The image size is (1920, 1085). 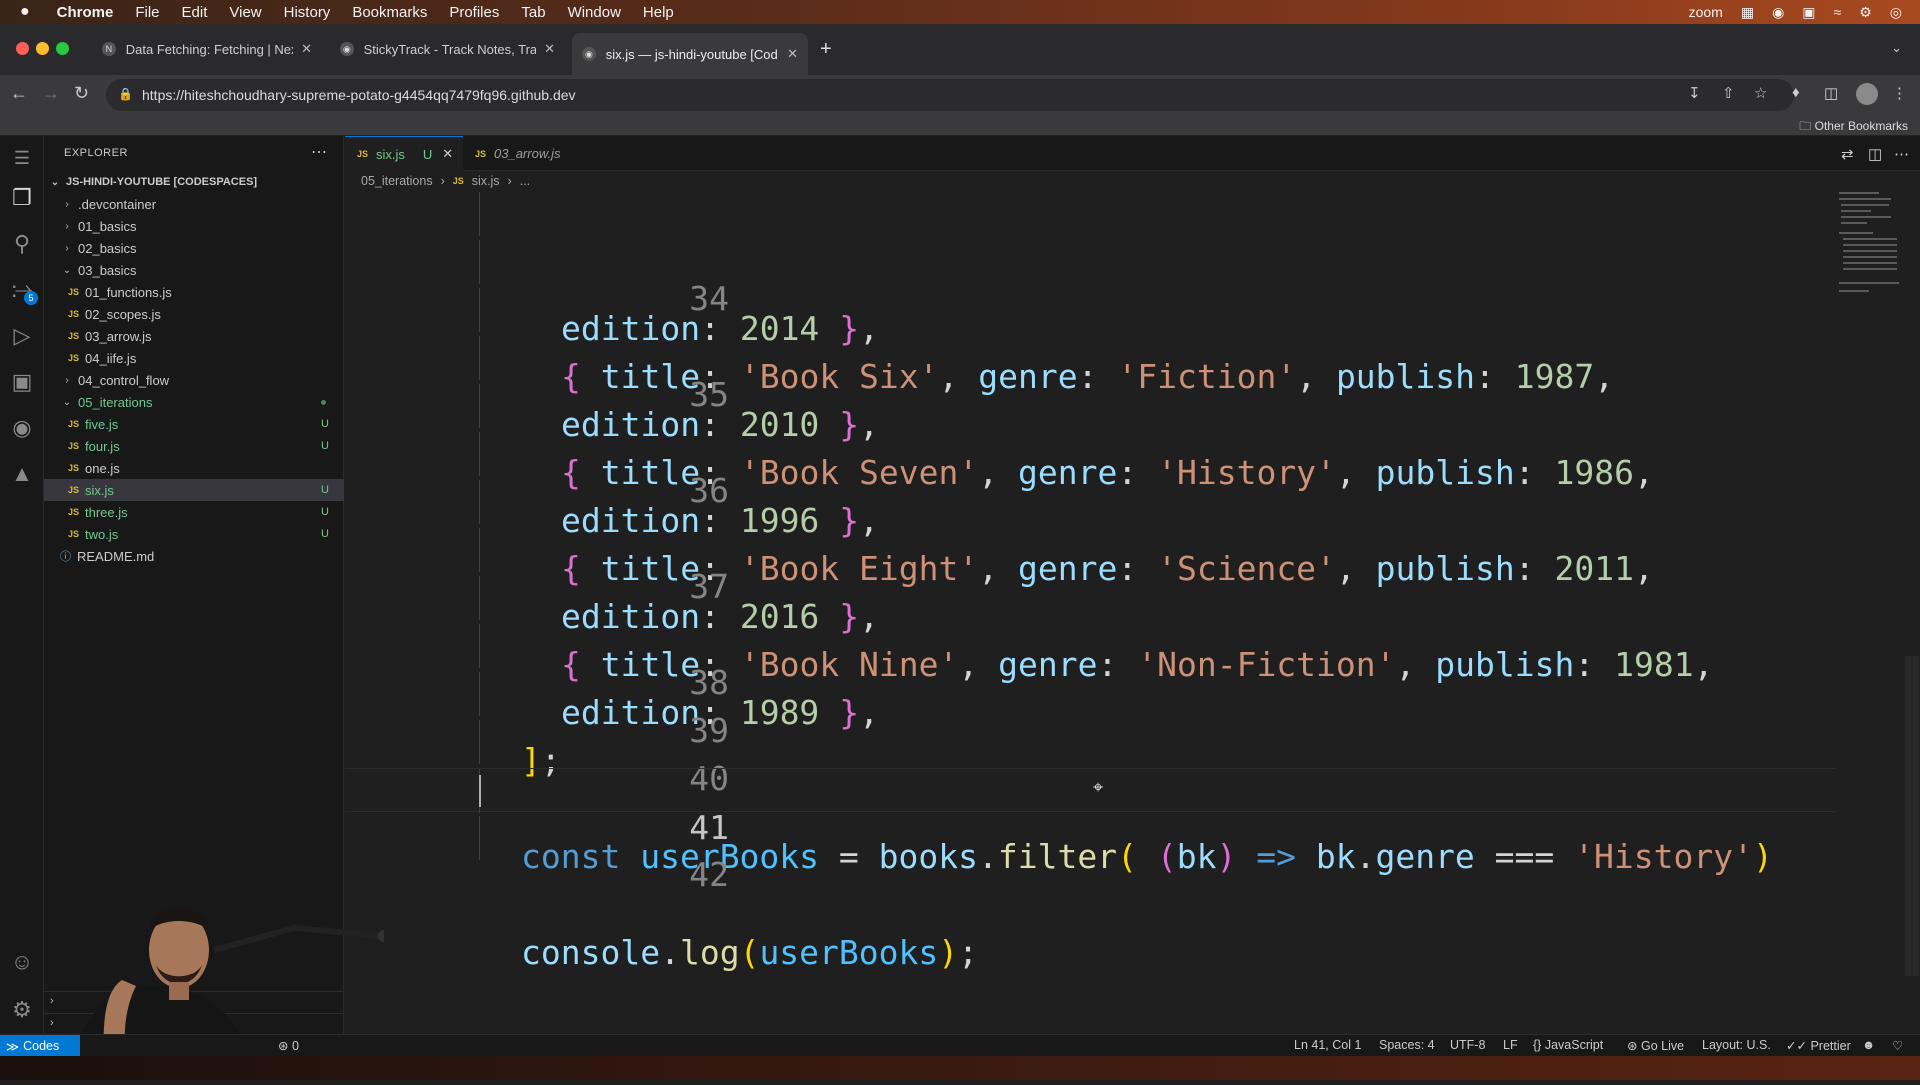 I want to click on remote-indicator: ≫ Codes, so click(x=40, y=1046).